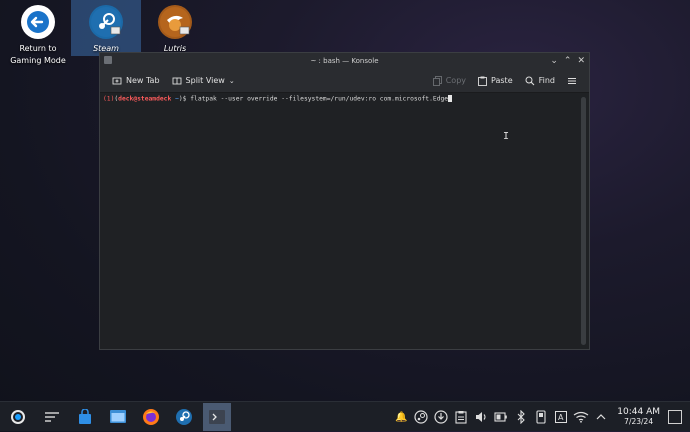  What do you see at coordinates (38, 60) in the screenshot?
I see `desktop-icon-label: Gaming Mode` at bounding box center [38, 60].